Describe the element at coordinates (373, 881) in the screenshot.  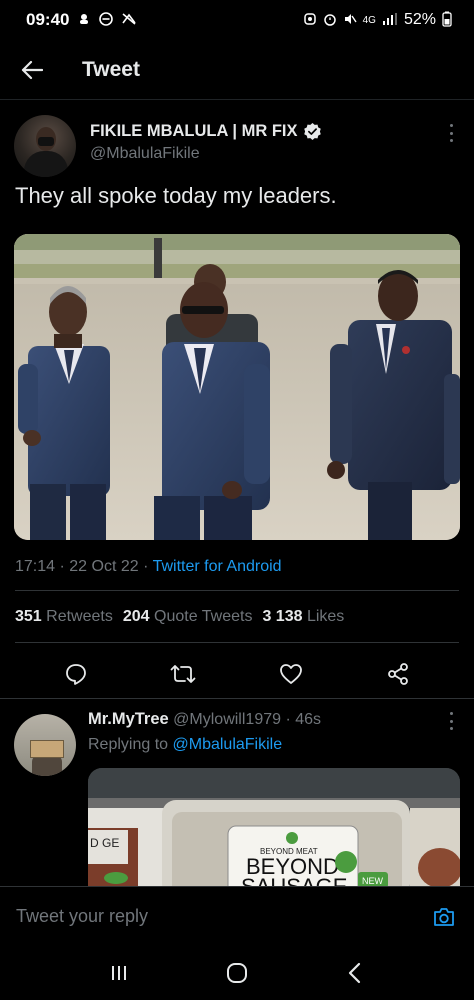
I see `new-badge-text: NEW` at that location.